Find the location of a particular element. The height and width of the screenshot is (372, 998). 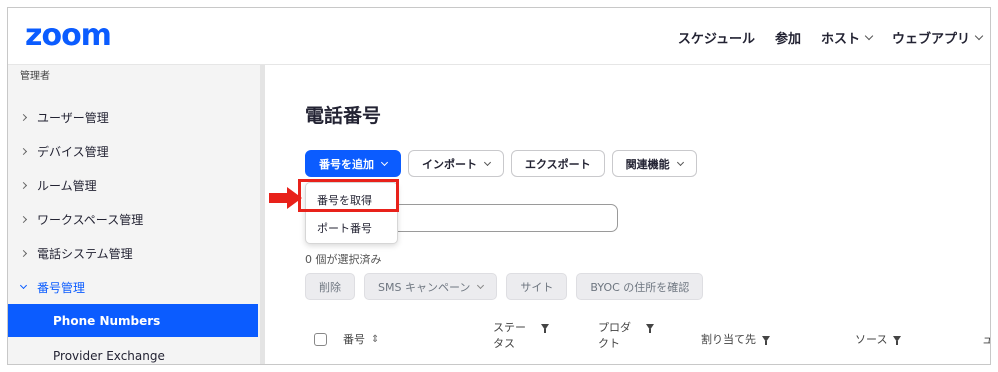

column-assigned-to: 割り当て先 is located at coordinates (735, 340).